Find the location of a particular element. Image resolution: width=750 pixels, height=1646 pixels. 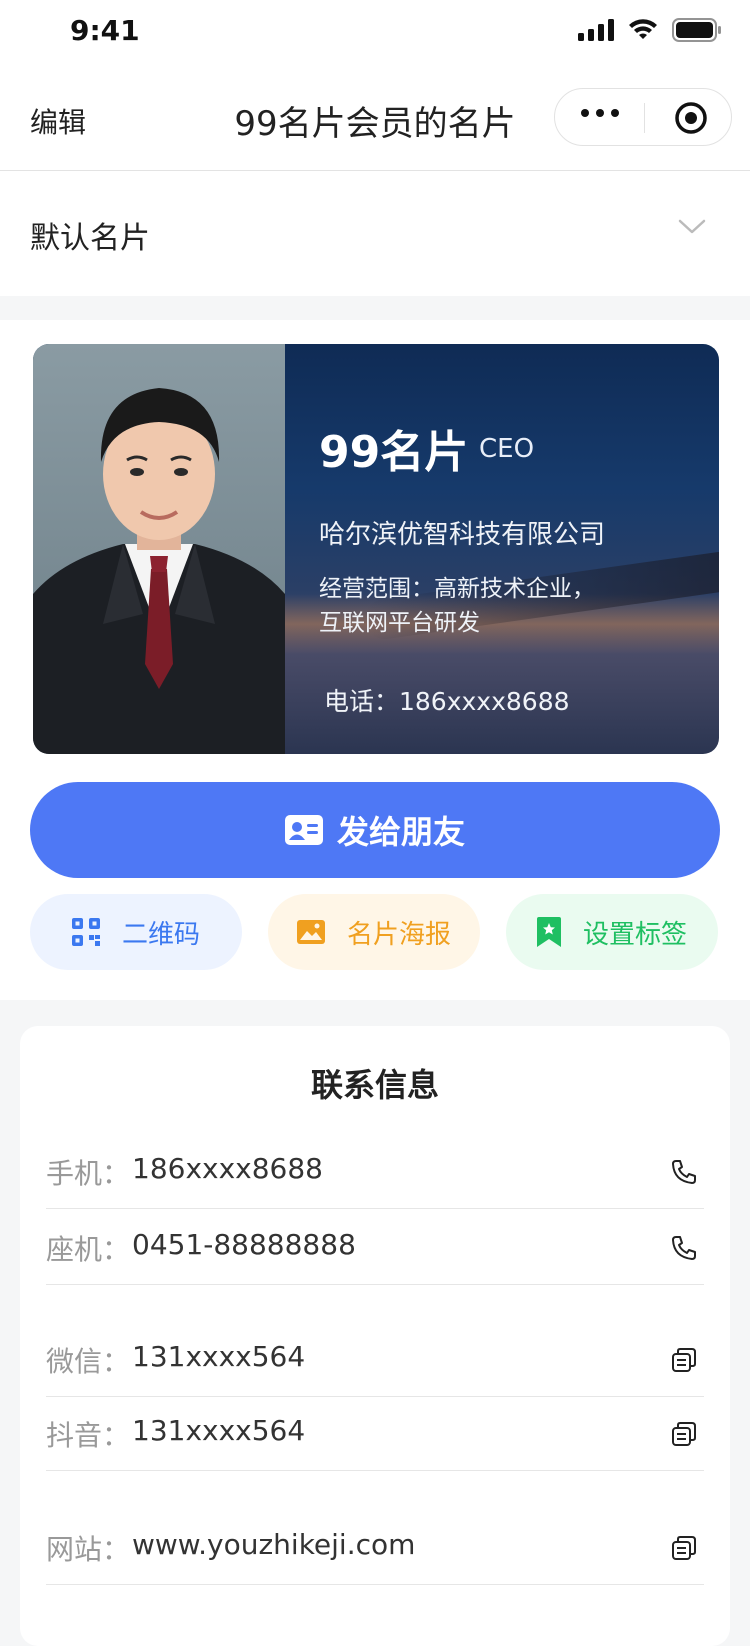

set-tag-button: 设置标签 is located at coordinates (612, 932).